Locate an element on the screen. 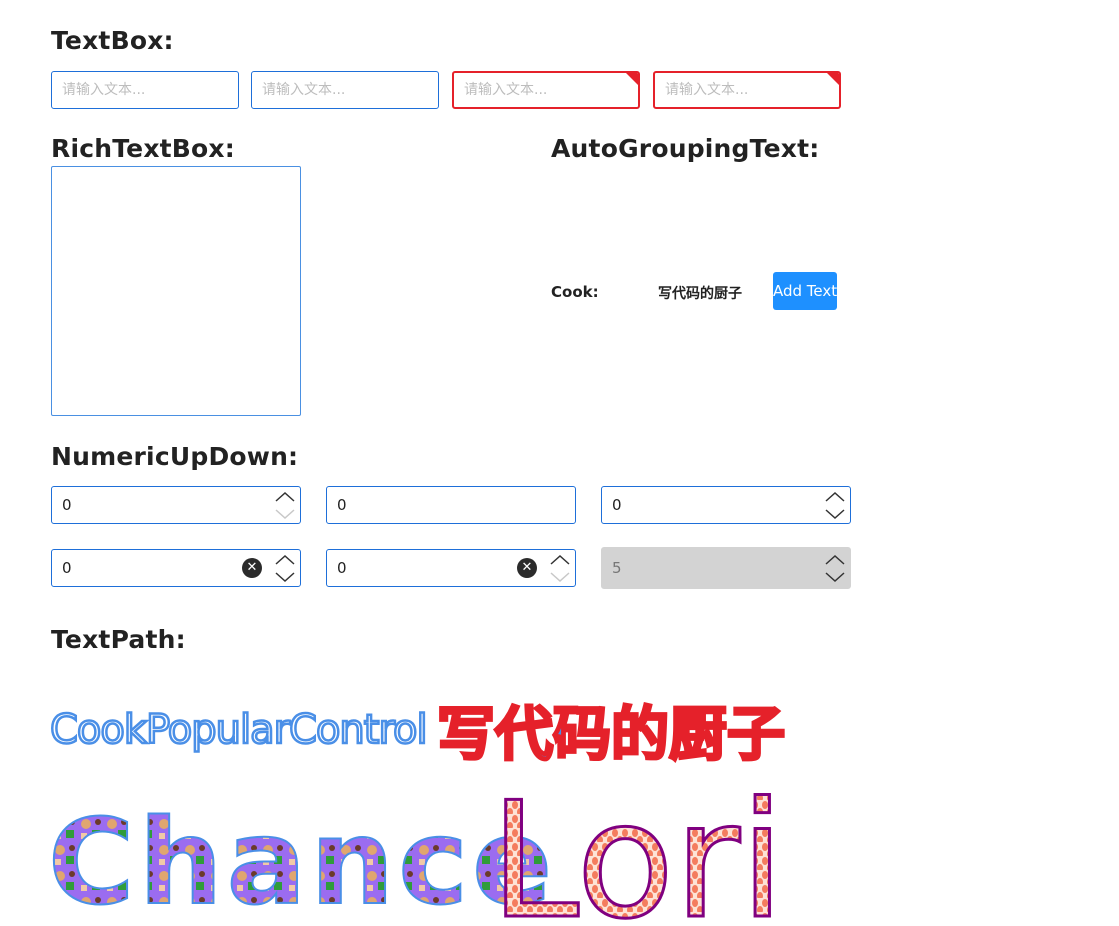 The height and width of the screenshot is (926, 1119). section-title-textbox: TextBox: is located at coordinates (112, 40).